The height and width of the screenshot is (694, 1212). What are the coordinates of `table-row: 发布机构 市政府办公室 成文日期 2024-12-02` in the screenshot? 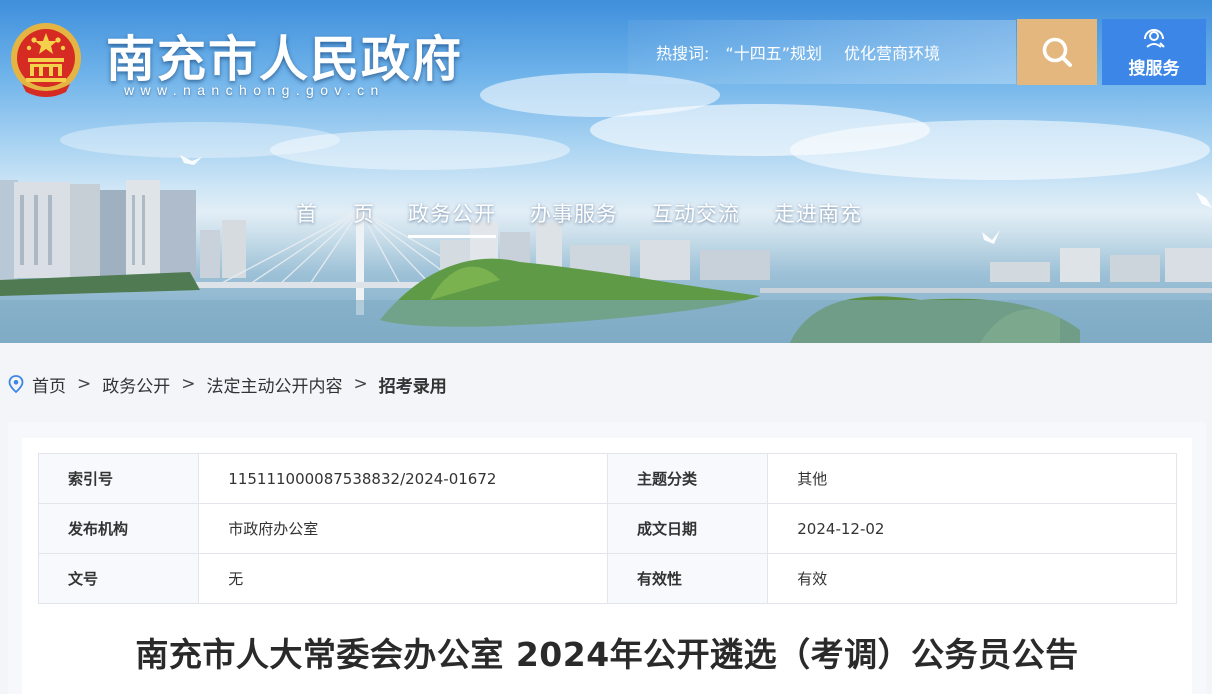 It's located at (607, 528).